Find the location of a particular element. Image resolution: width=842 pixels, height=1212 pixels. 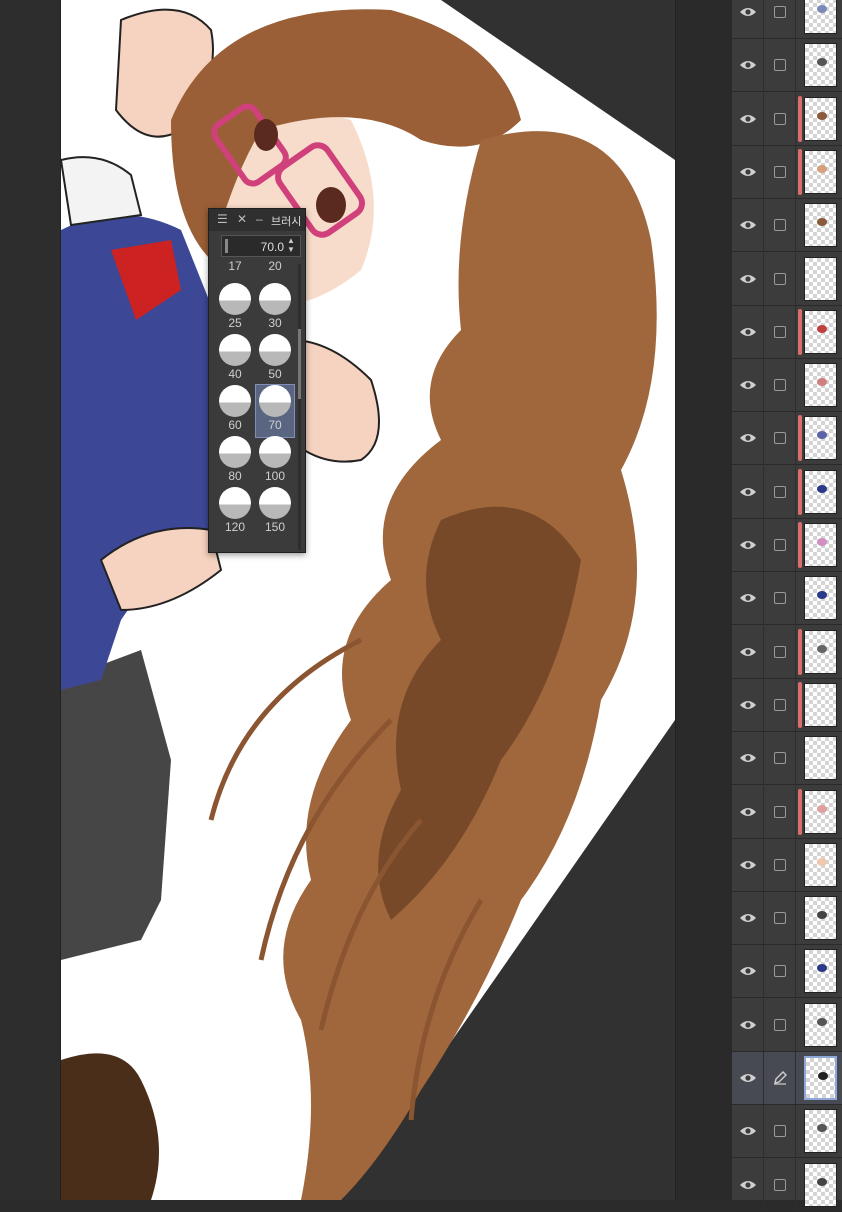

spin-arrows-icon: ▲ ▼ is located at coordinates (291, 246).